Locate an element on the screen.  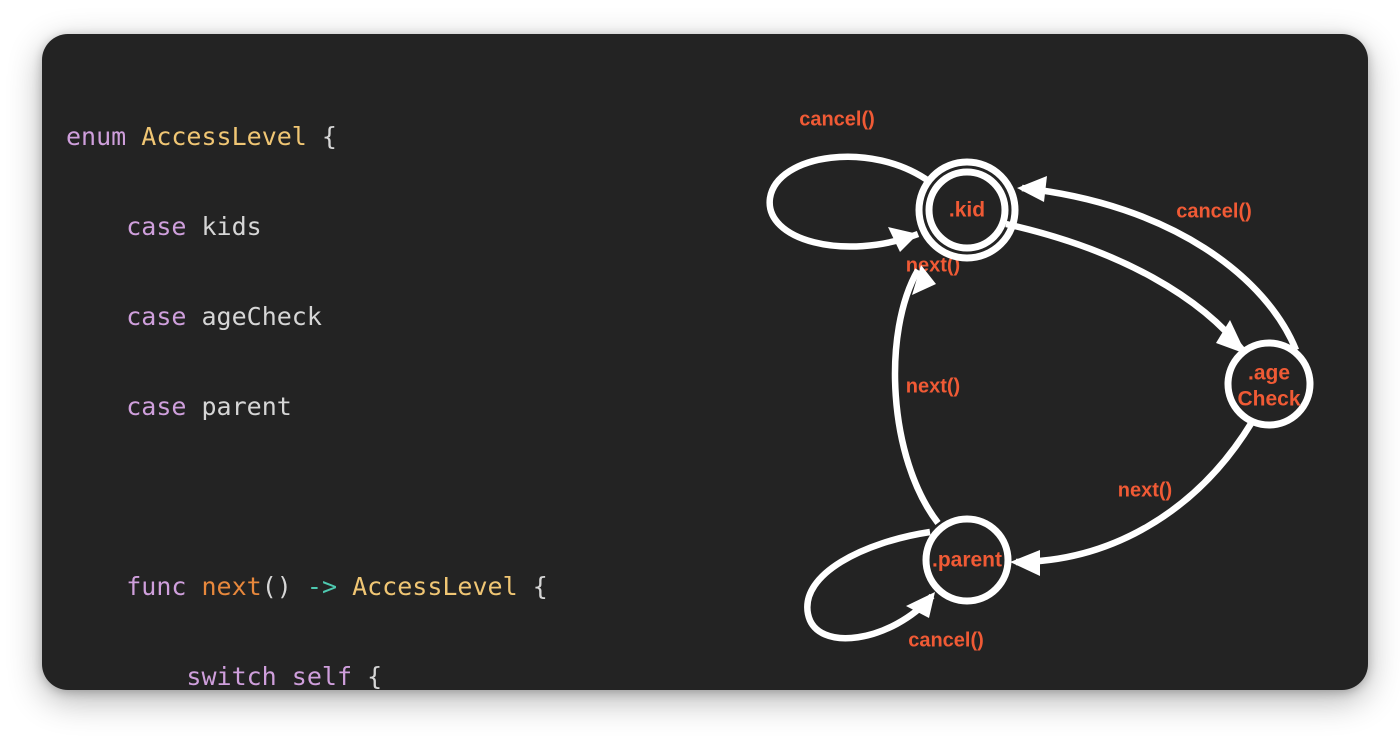
state-node-kid-label: .kid is located at coordinates (967, 210).